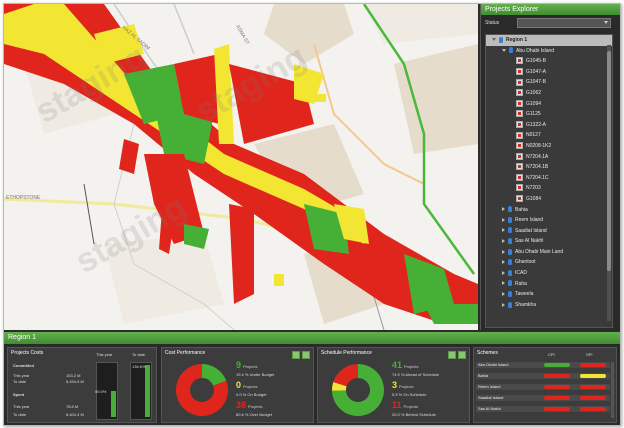  Describe the element at coordinates (543, 409) in the screenshot. I see `scheme-row: Sas Al Nakhl` at that location.